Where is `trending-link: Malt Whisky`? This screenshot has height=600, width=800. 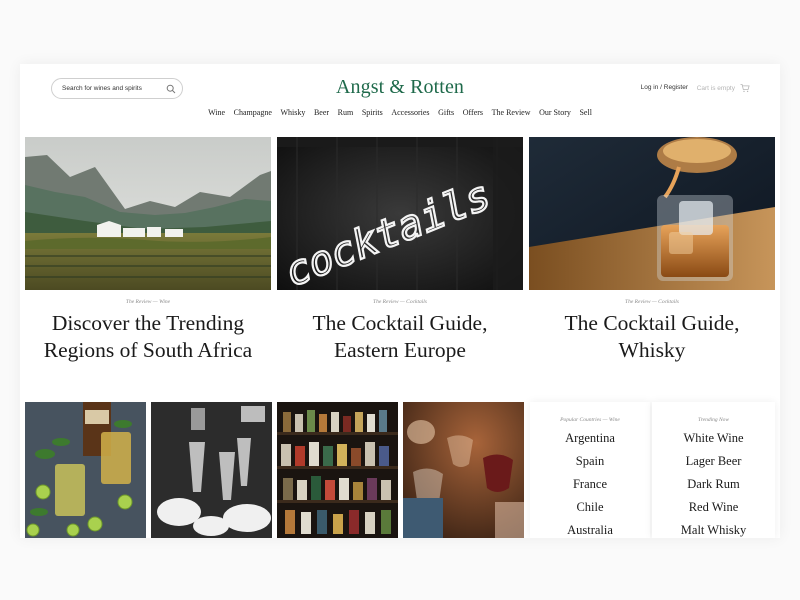 trending-link: Malt Whisky is located at coordinates (713, 528).